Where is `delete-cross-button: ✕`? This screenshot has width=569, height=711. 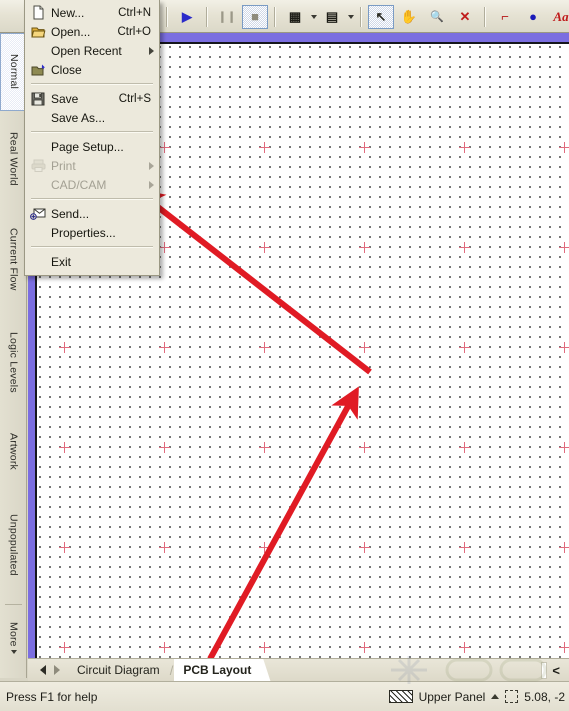
delete-cross-button: ✕ is located at coordinates (465, 17).